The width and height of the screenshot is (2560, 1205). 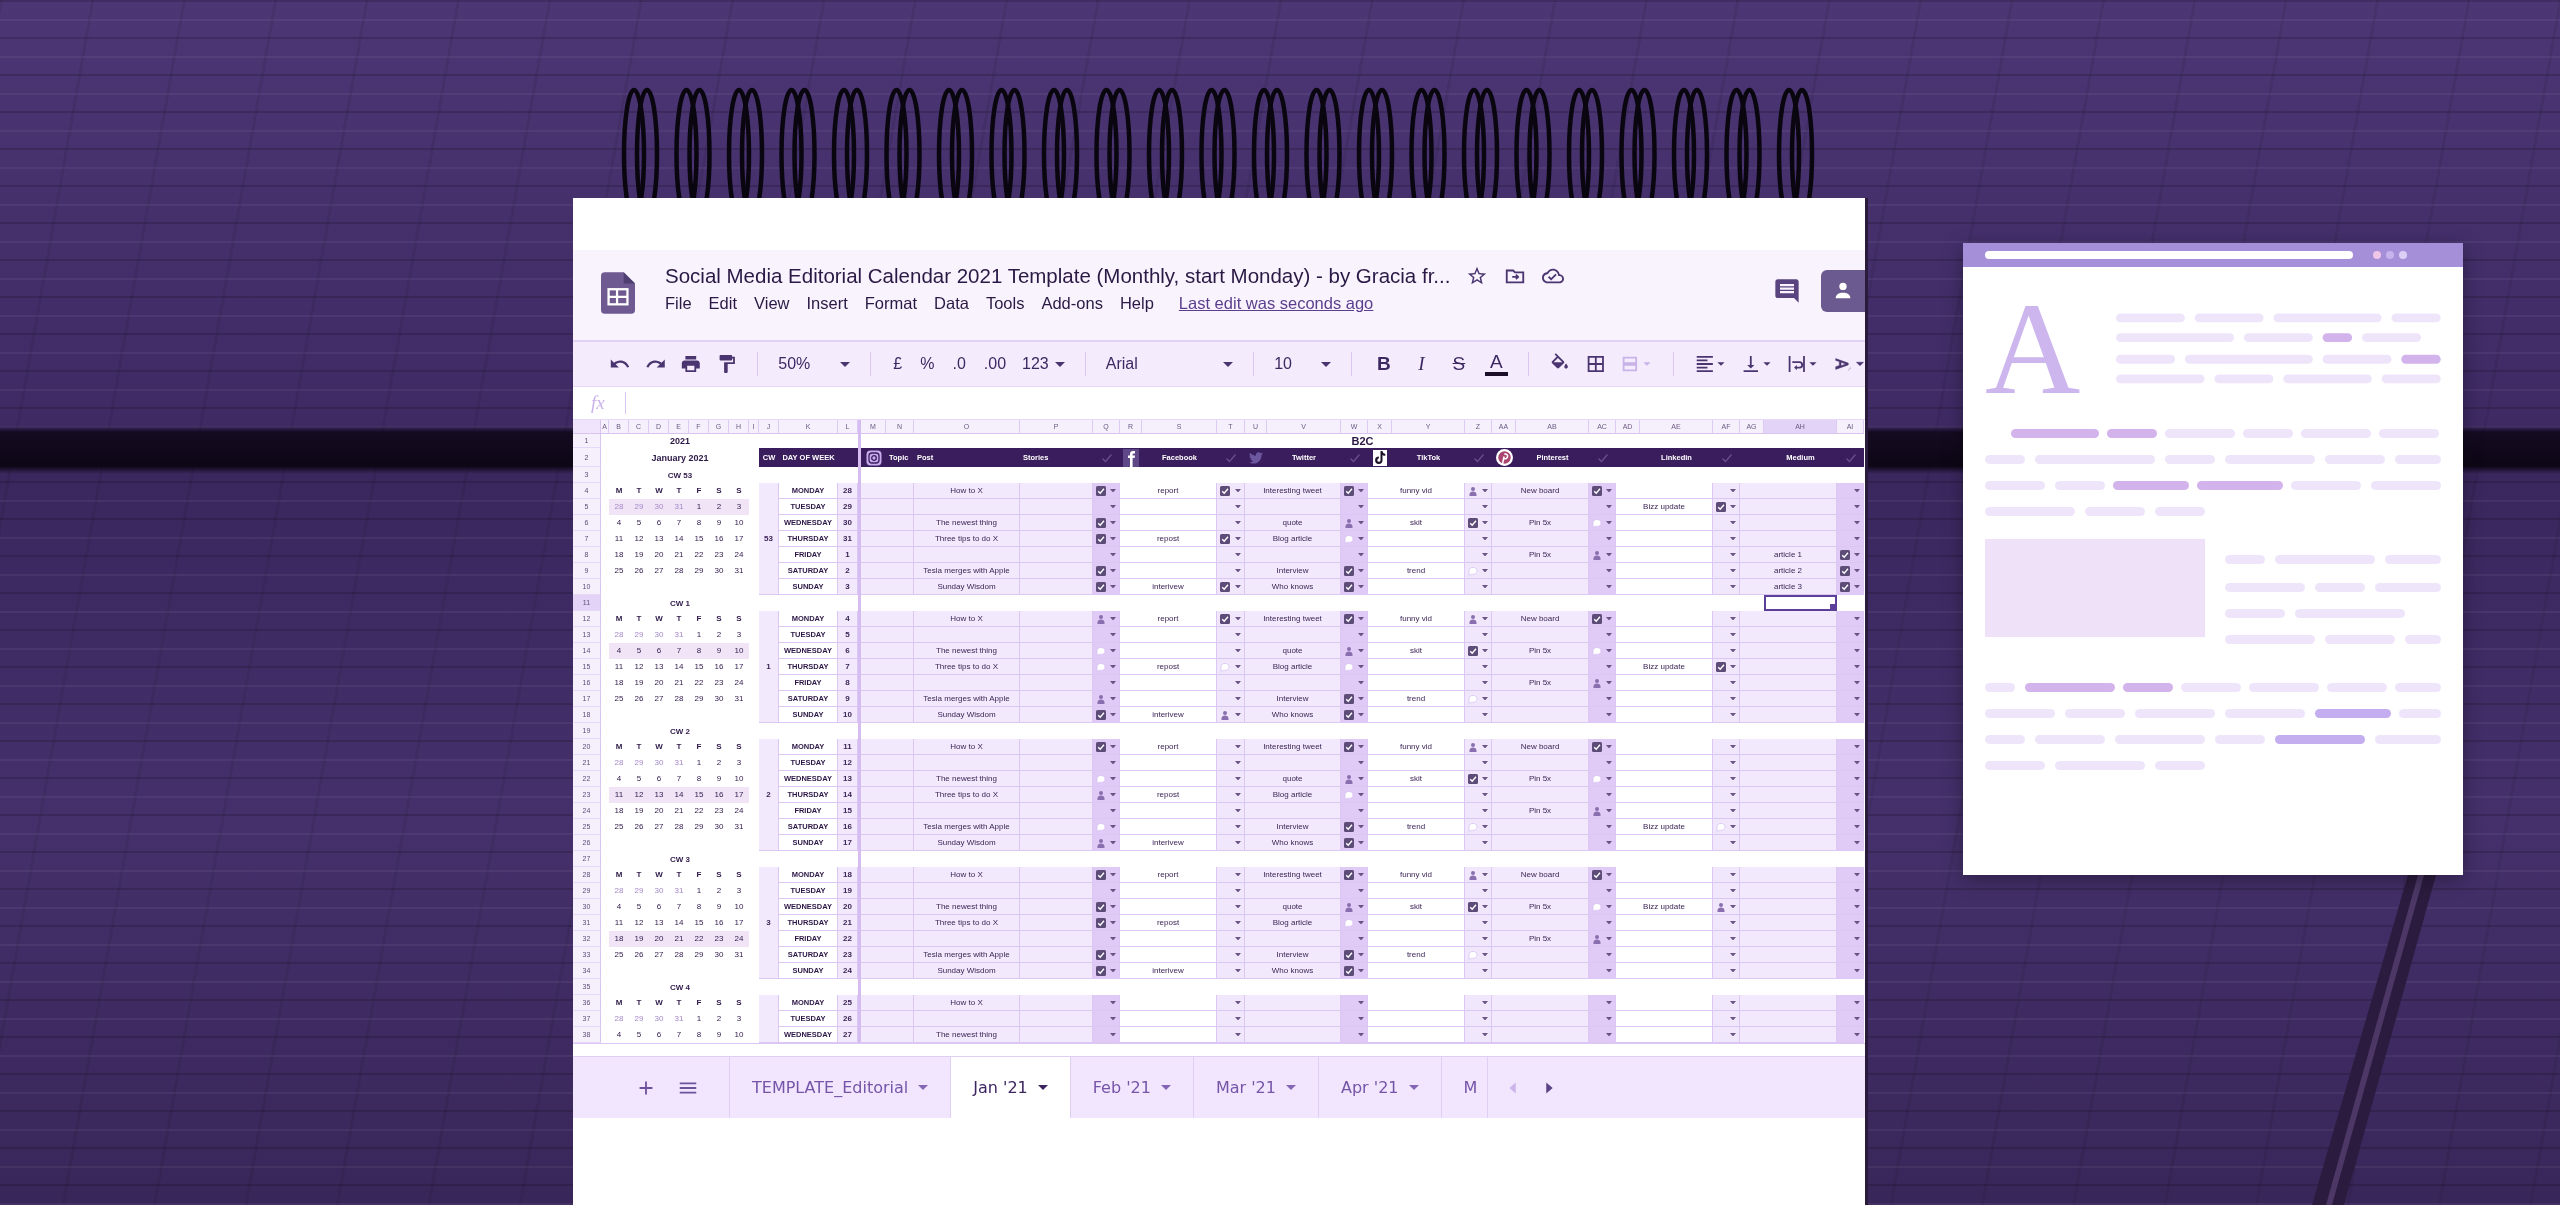 I want to click on calendar-day: 20, so click(x=659, y=811).